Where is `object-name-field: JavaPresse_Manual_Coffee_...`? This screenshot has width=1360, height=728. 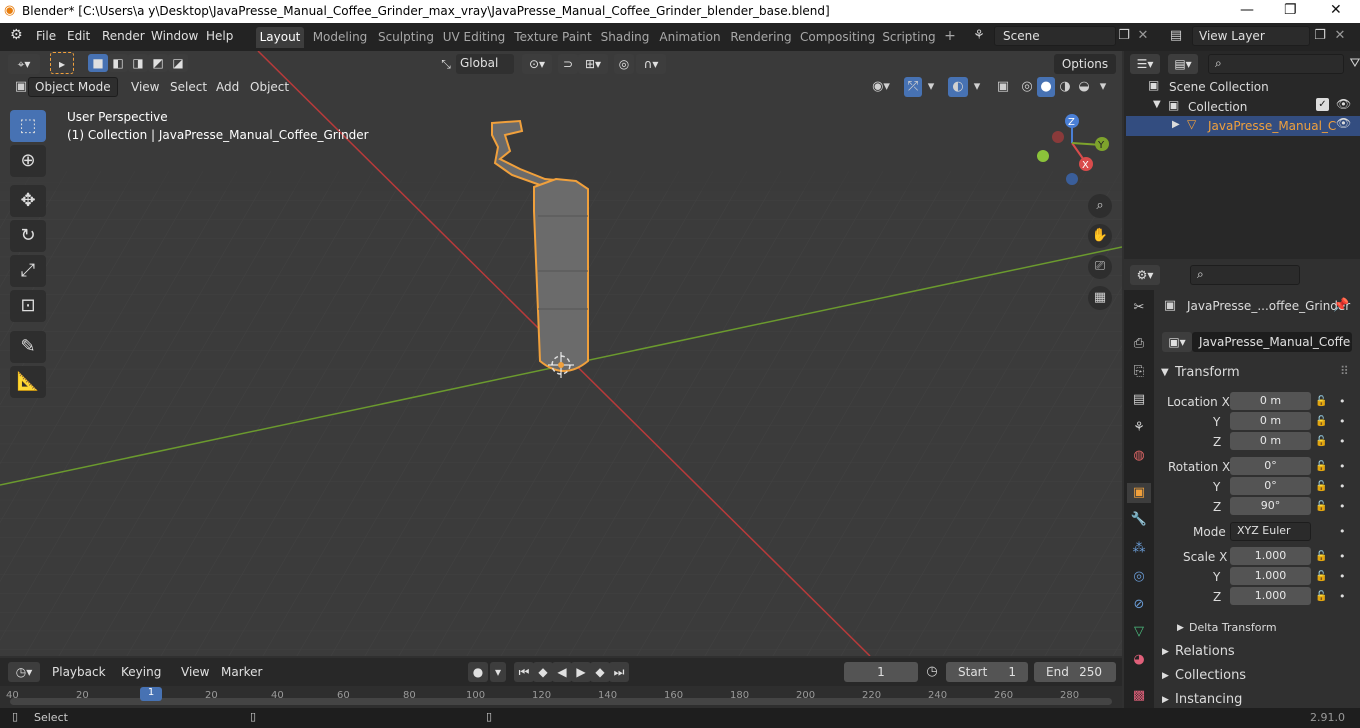 object-name-field: JavaPresse_Manual_Coffee_... is located at coordinates (1272, 342).